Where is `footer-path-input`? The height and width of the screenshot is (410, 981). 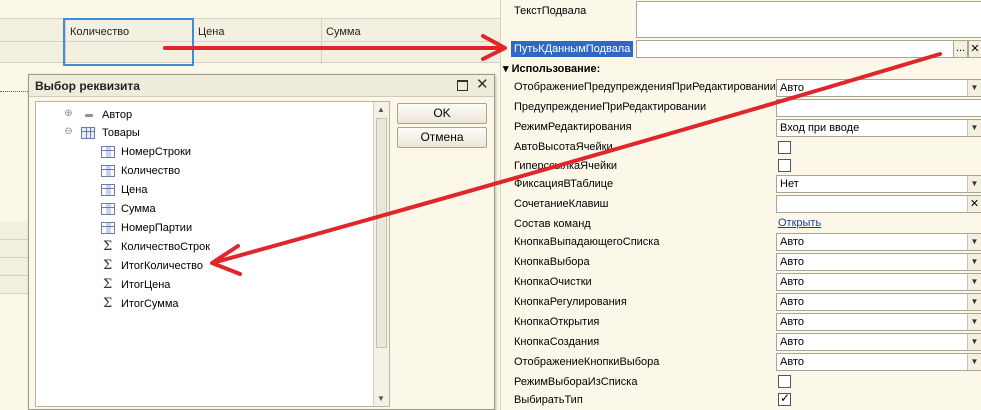
footer-path-input is located at coordinates (795, 49).